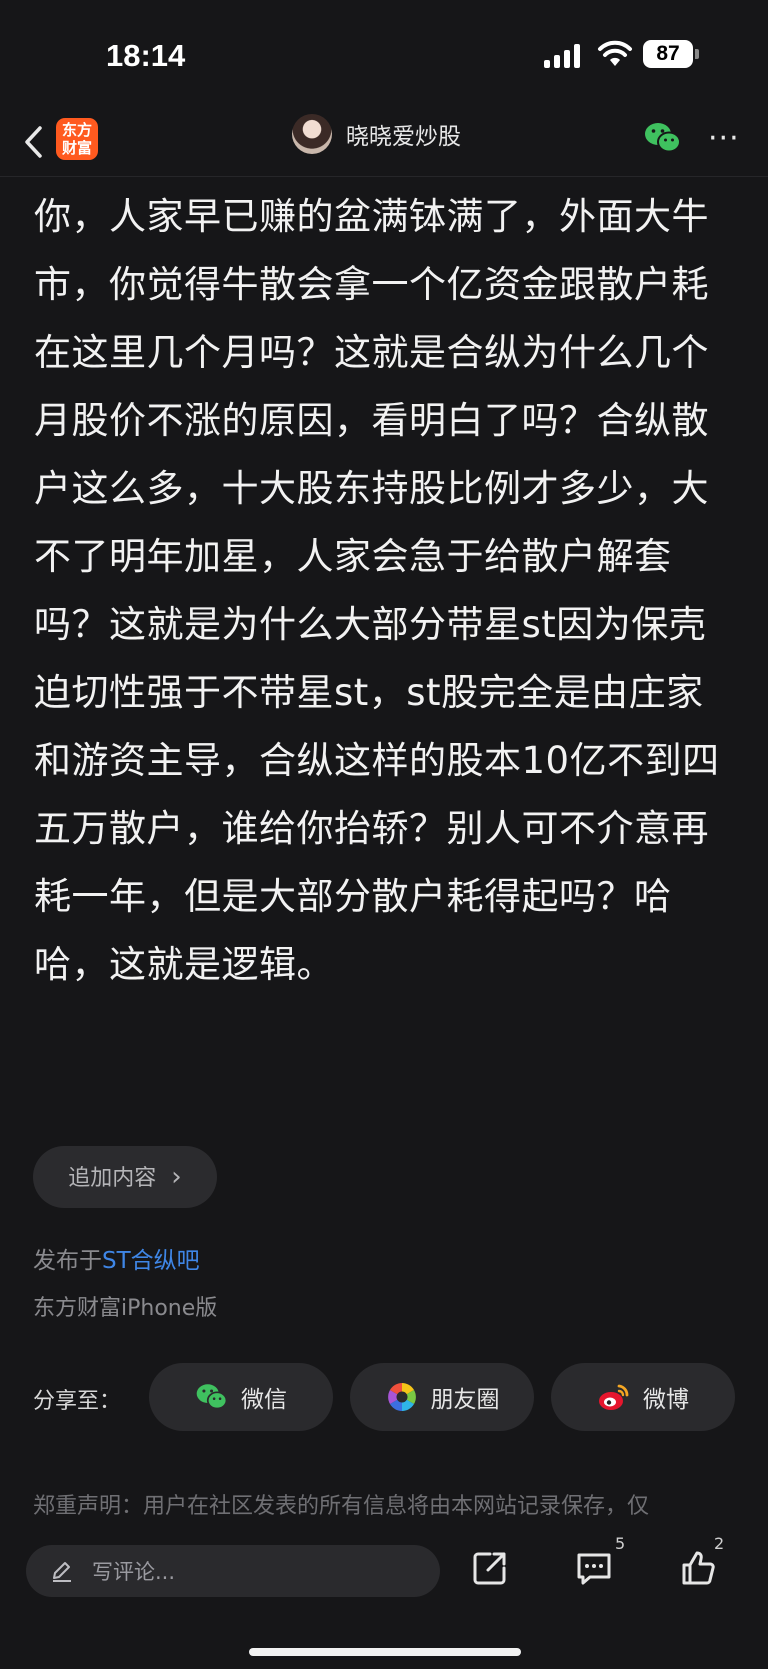 This screenshot has width=768, height=1669. I want to click on wifi-icon, so click(615, 53).